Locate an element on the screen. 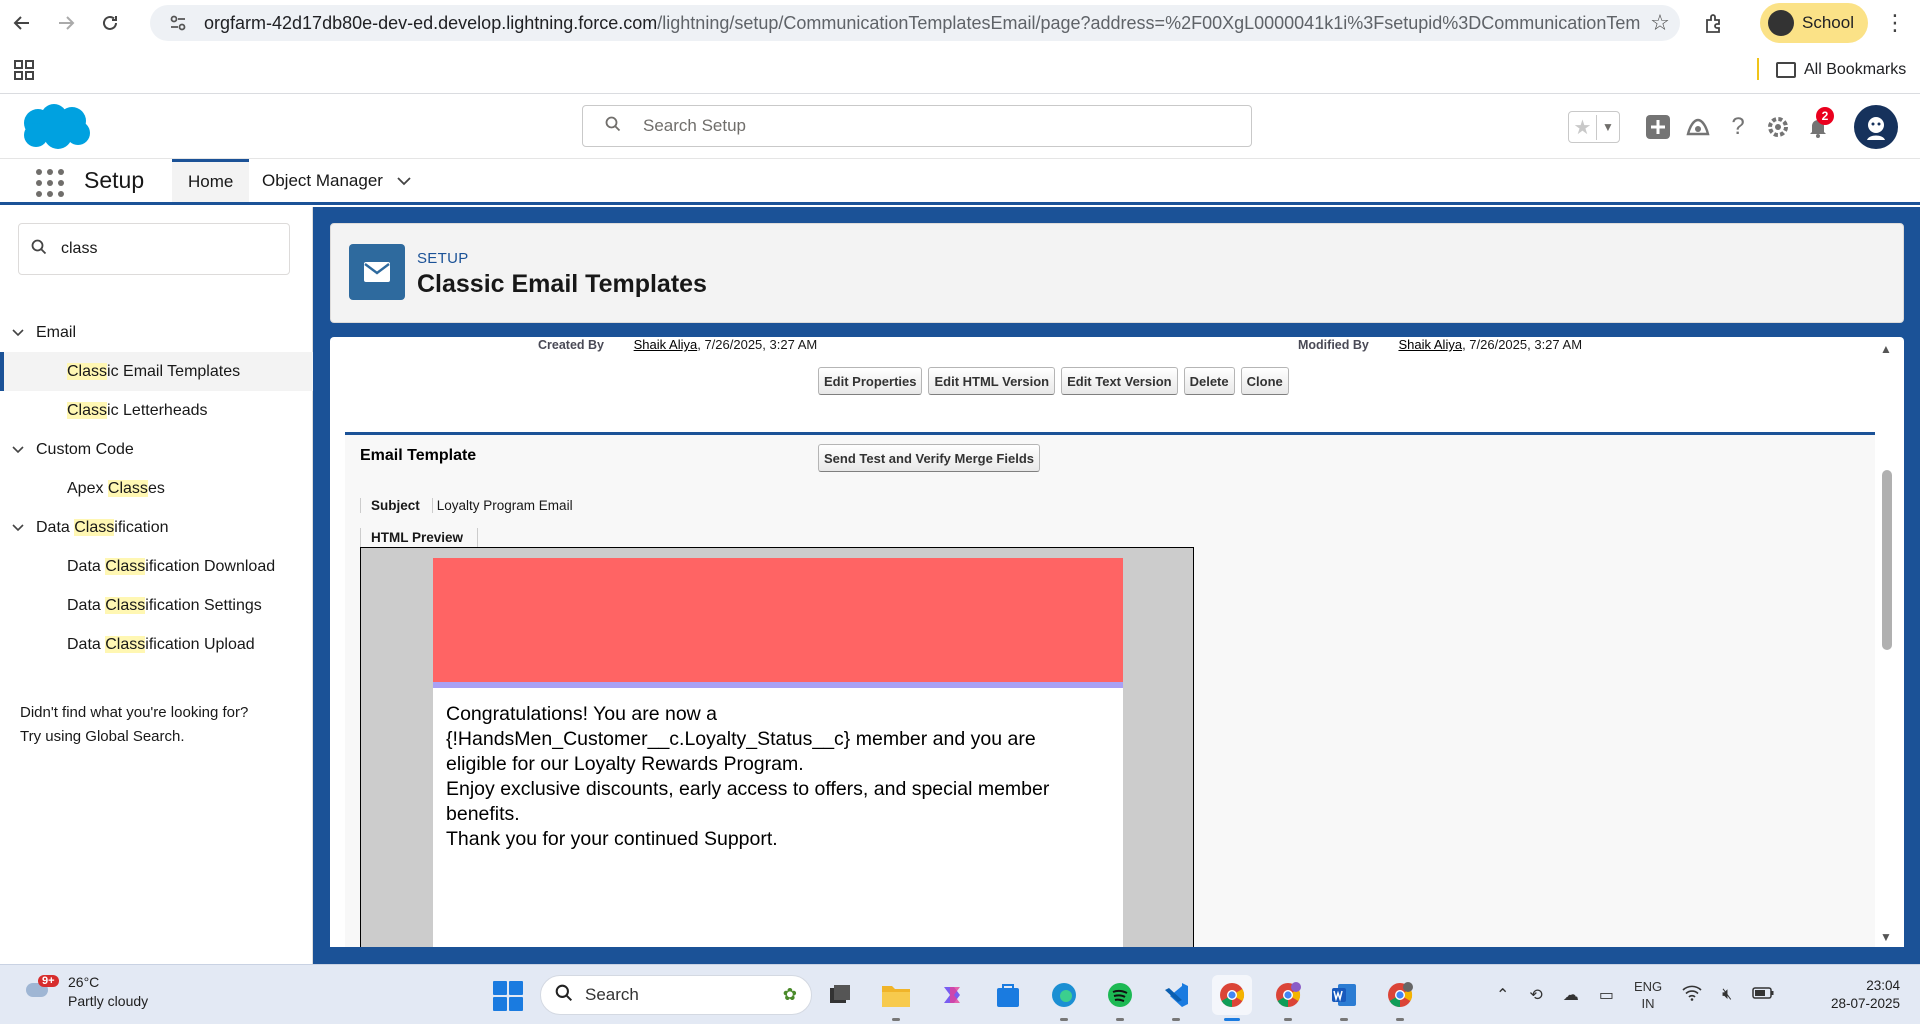 The image size is (1920, 1024). edit-html-version-button: Edit HTML Version is located at coordinates (992, 381).